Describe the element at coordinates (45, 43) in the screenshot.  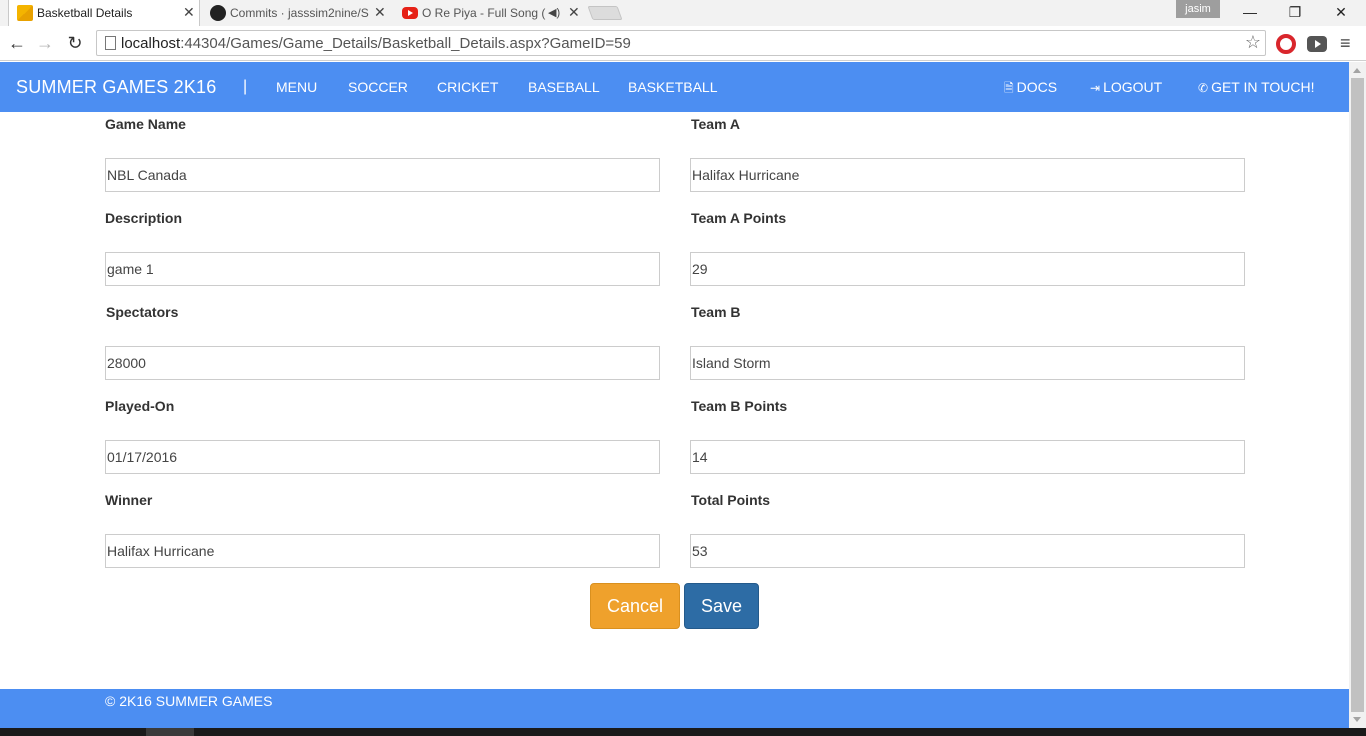
I see `forward-arrow-icon: →` at that location.